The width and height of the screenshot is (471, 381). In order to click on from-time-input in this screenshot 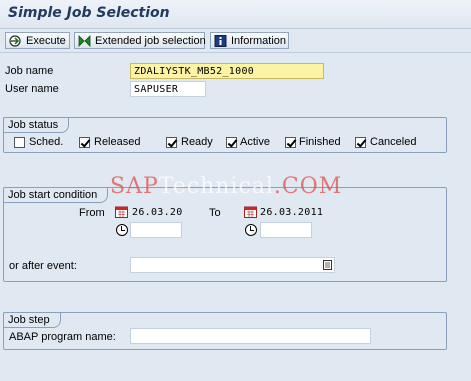, I will do `click(156, 230)`.